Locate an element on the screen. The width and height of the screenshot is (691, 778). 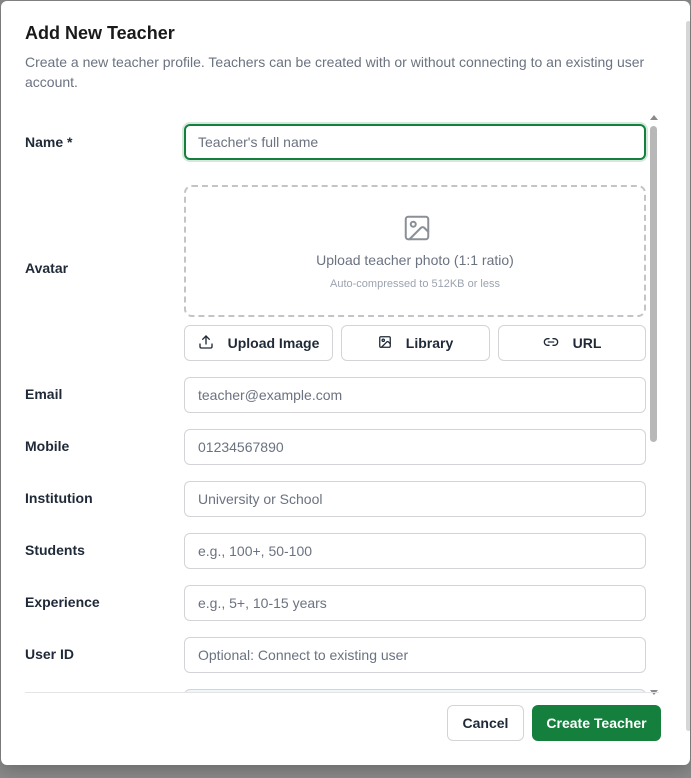
upload-prompt: Upload teacher photo (1:1 ratio) is located at coordinates (415, 260).